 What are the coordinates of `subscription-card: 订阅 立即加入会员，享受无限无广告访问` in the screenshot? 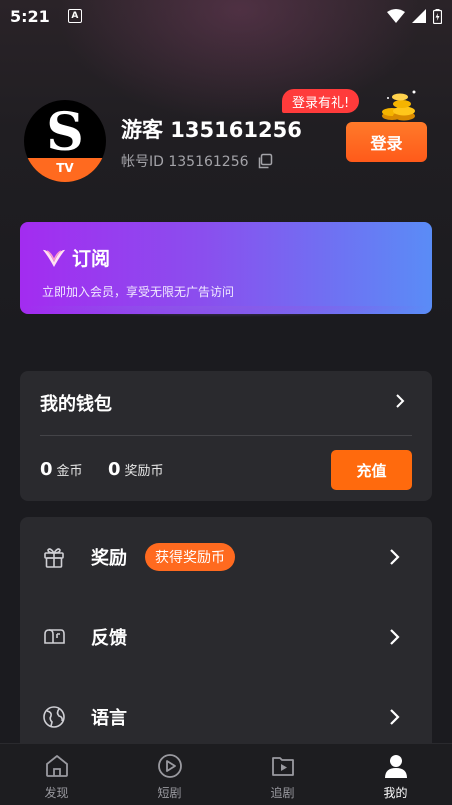 It's located at (226, 268).